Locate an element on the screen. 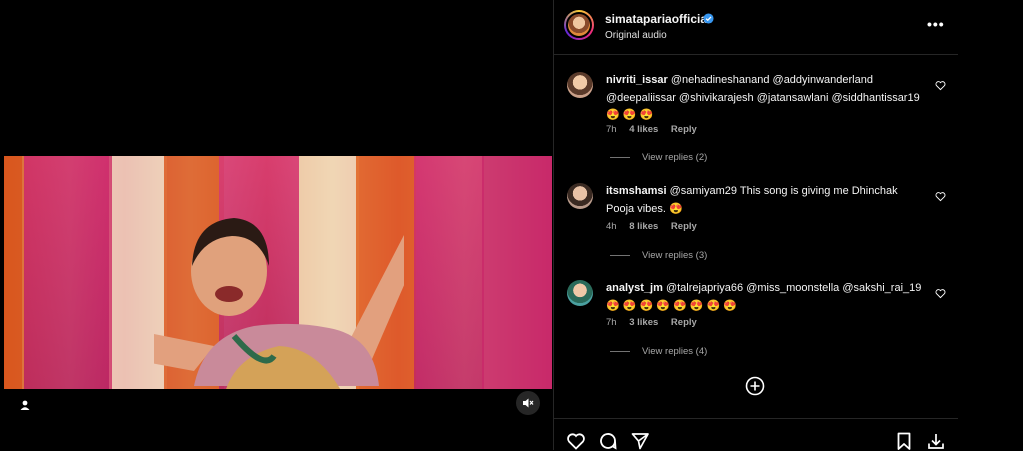 This screenshot has height=451, width=1023. view-replies-label: View replies (2) is located at coordinates (675, 157).